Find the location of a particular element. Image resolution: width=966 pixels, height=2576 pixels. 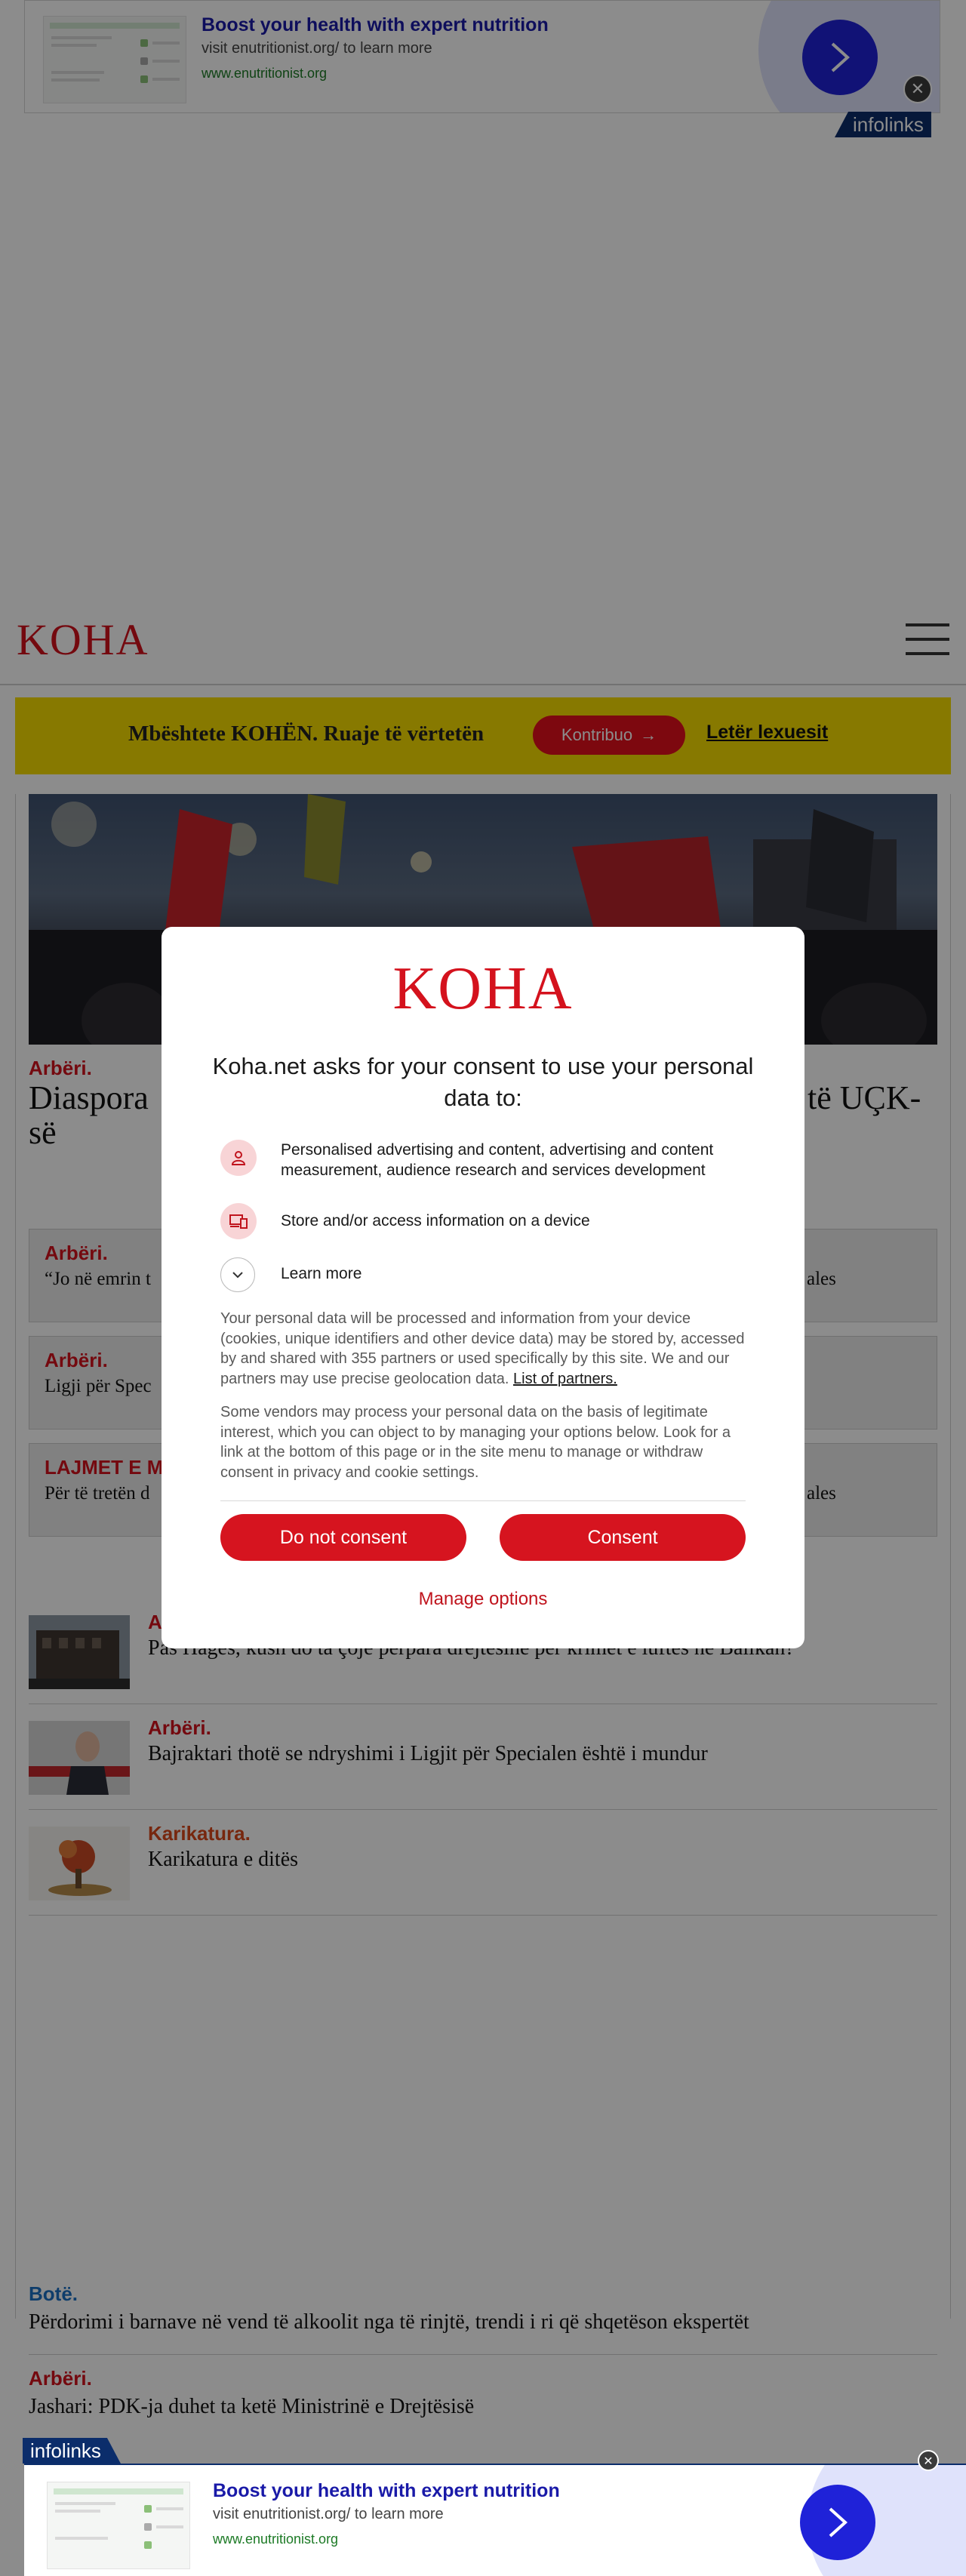

infolinks-label: infolinks is located at coordinates (72, 2451).